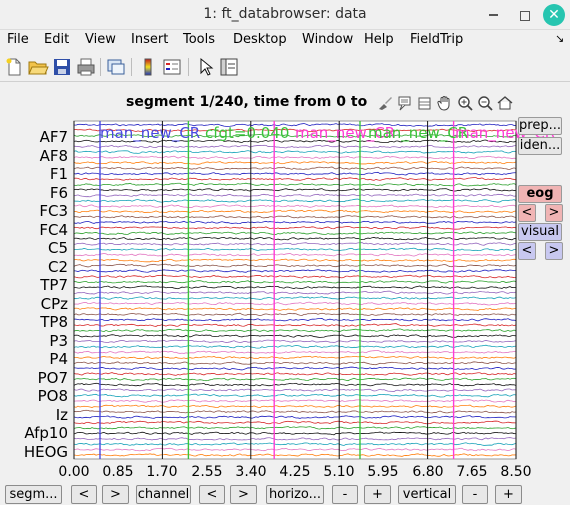 This screenshot has height=505, width=570. I want to click on channel-label: F1, so click(58, 174).